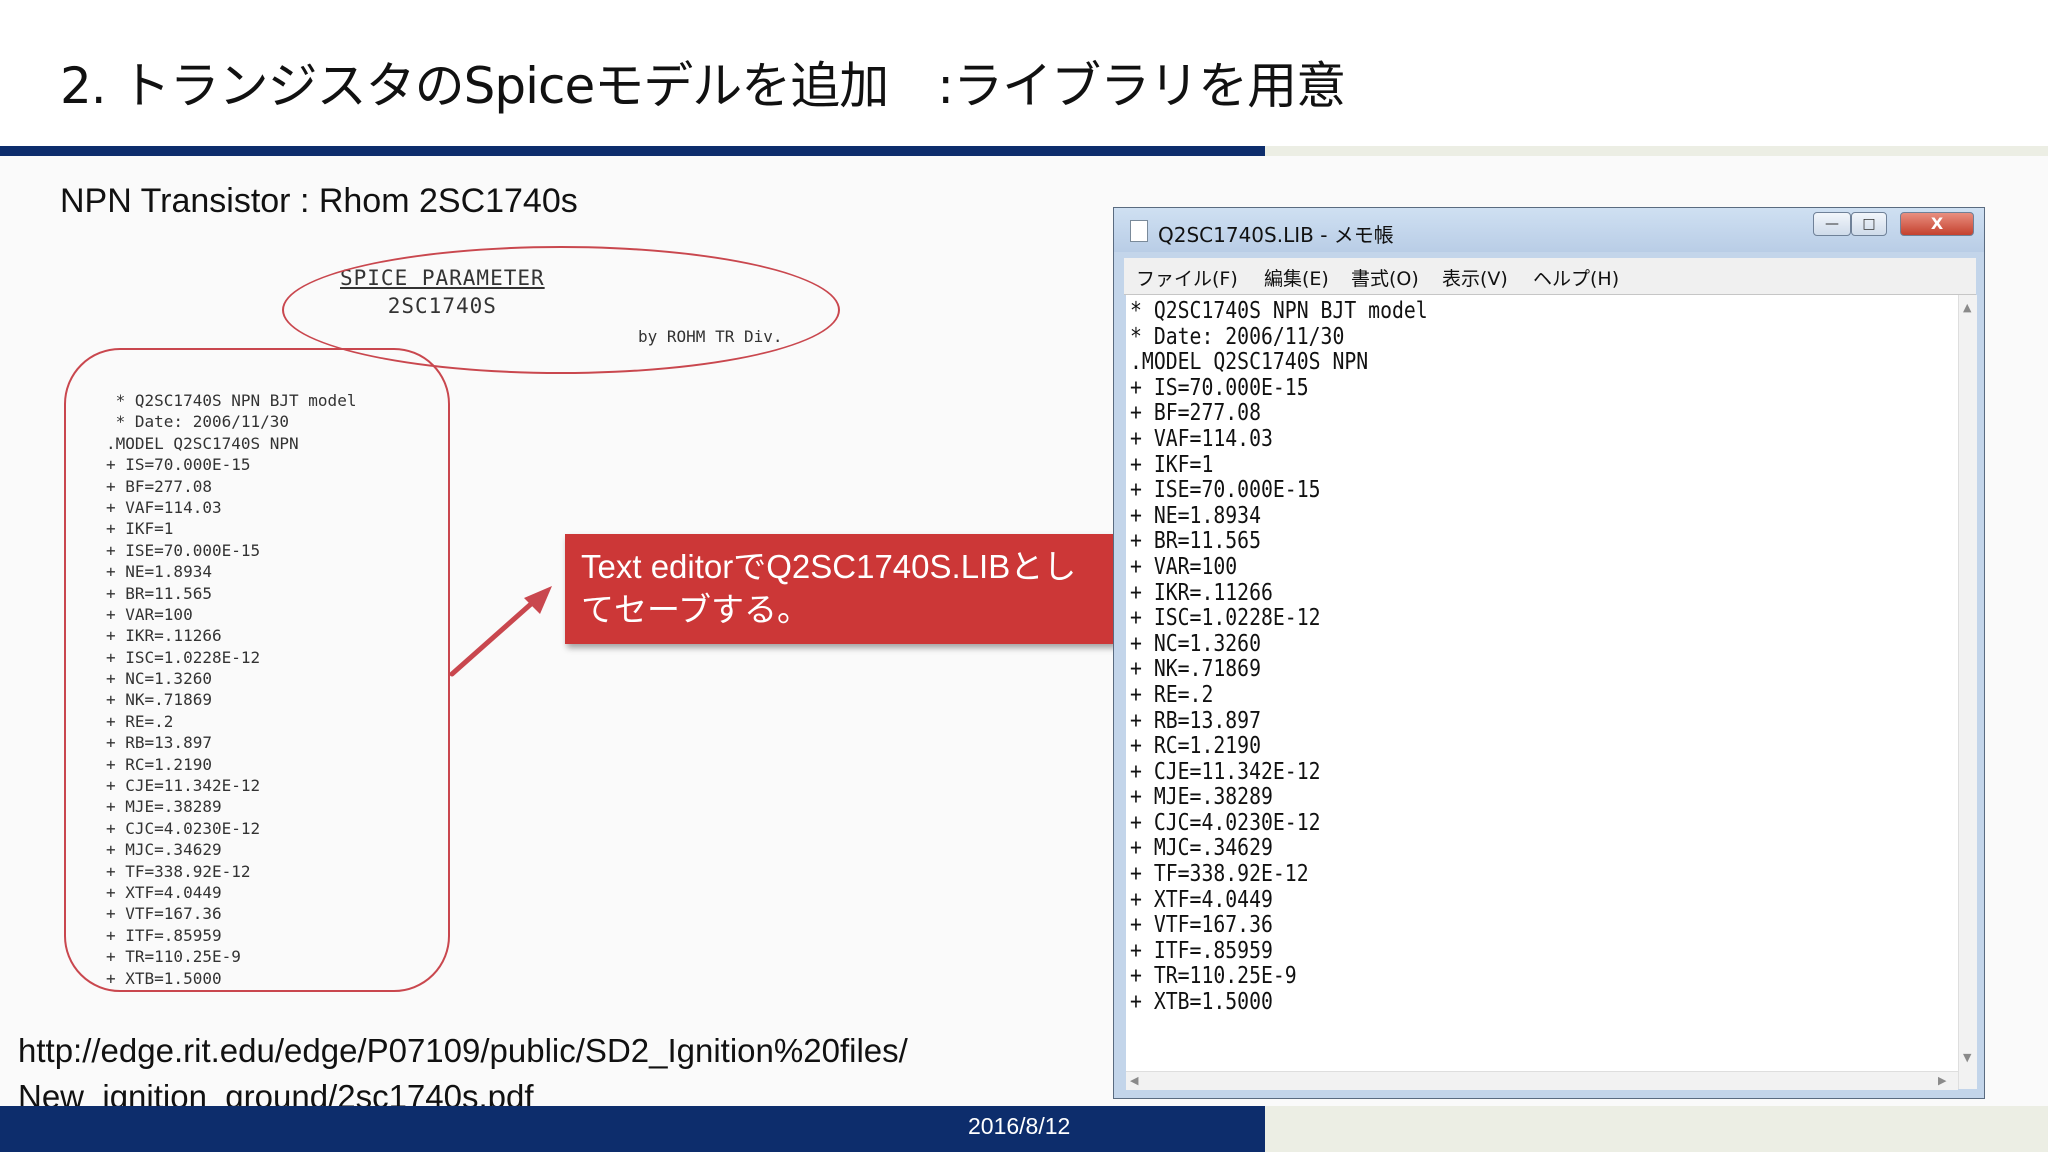 This screenshot has width=2048, height=1152. Describe the element at coordinates (159, 743) in the screenshot. I see `scan-line: + RB=13.897` at that location.